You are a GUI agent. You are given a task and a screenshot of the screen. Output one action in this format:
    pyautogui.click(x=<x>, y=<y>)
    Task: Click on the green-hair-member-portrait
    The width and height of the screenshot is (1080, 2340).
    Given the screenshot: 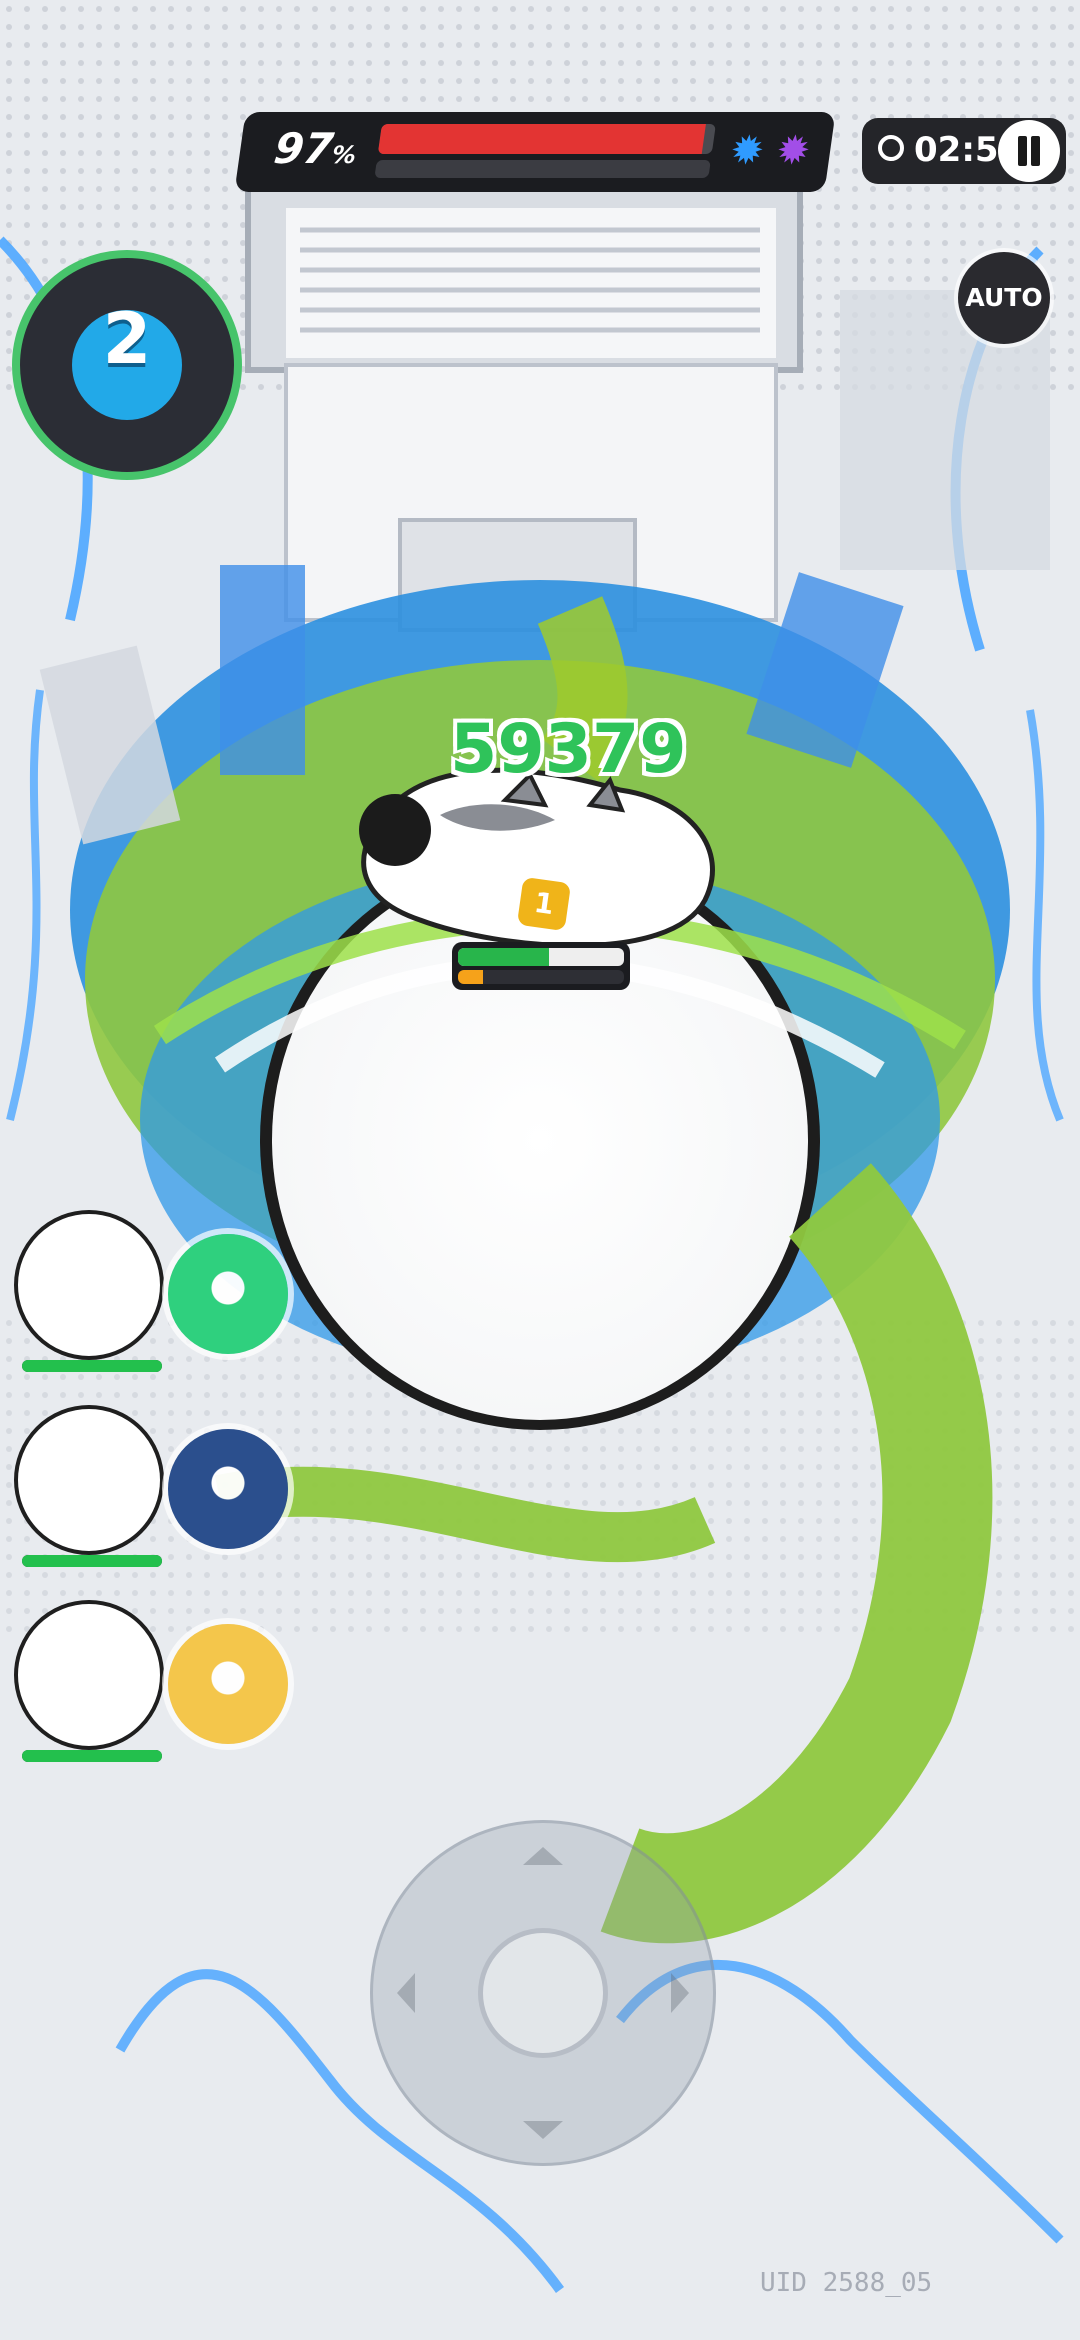 What is the action you would take?
    pyautogui.click(x=89, y=1285)
    